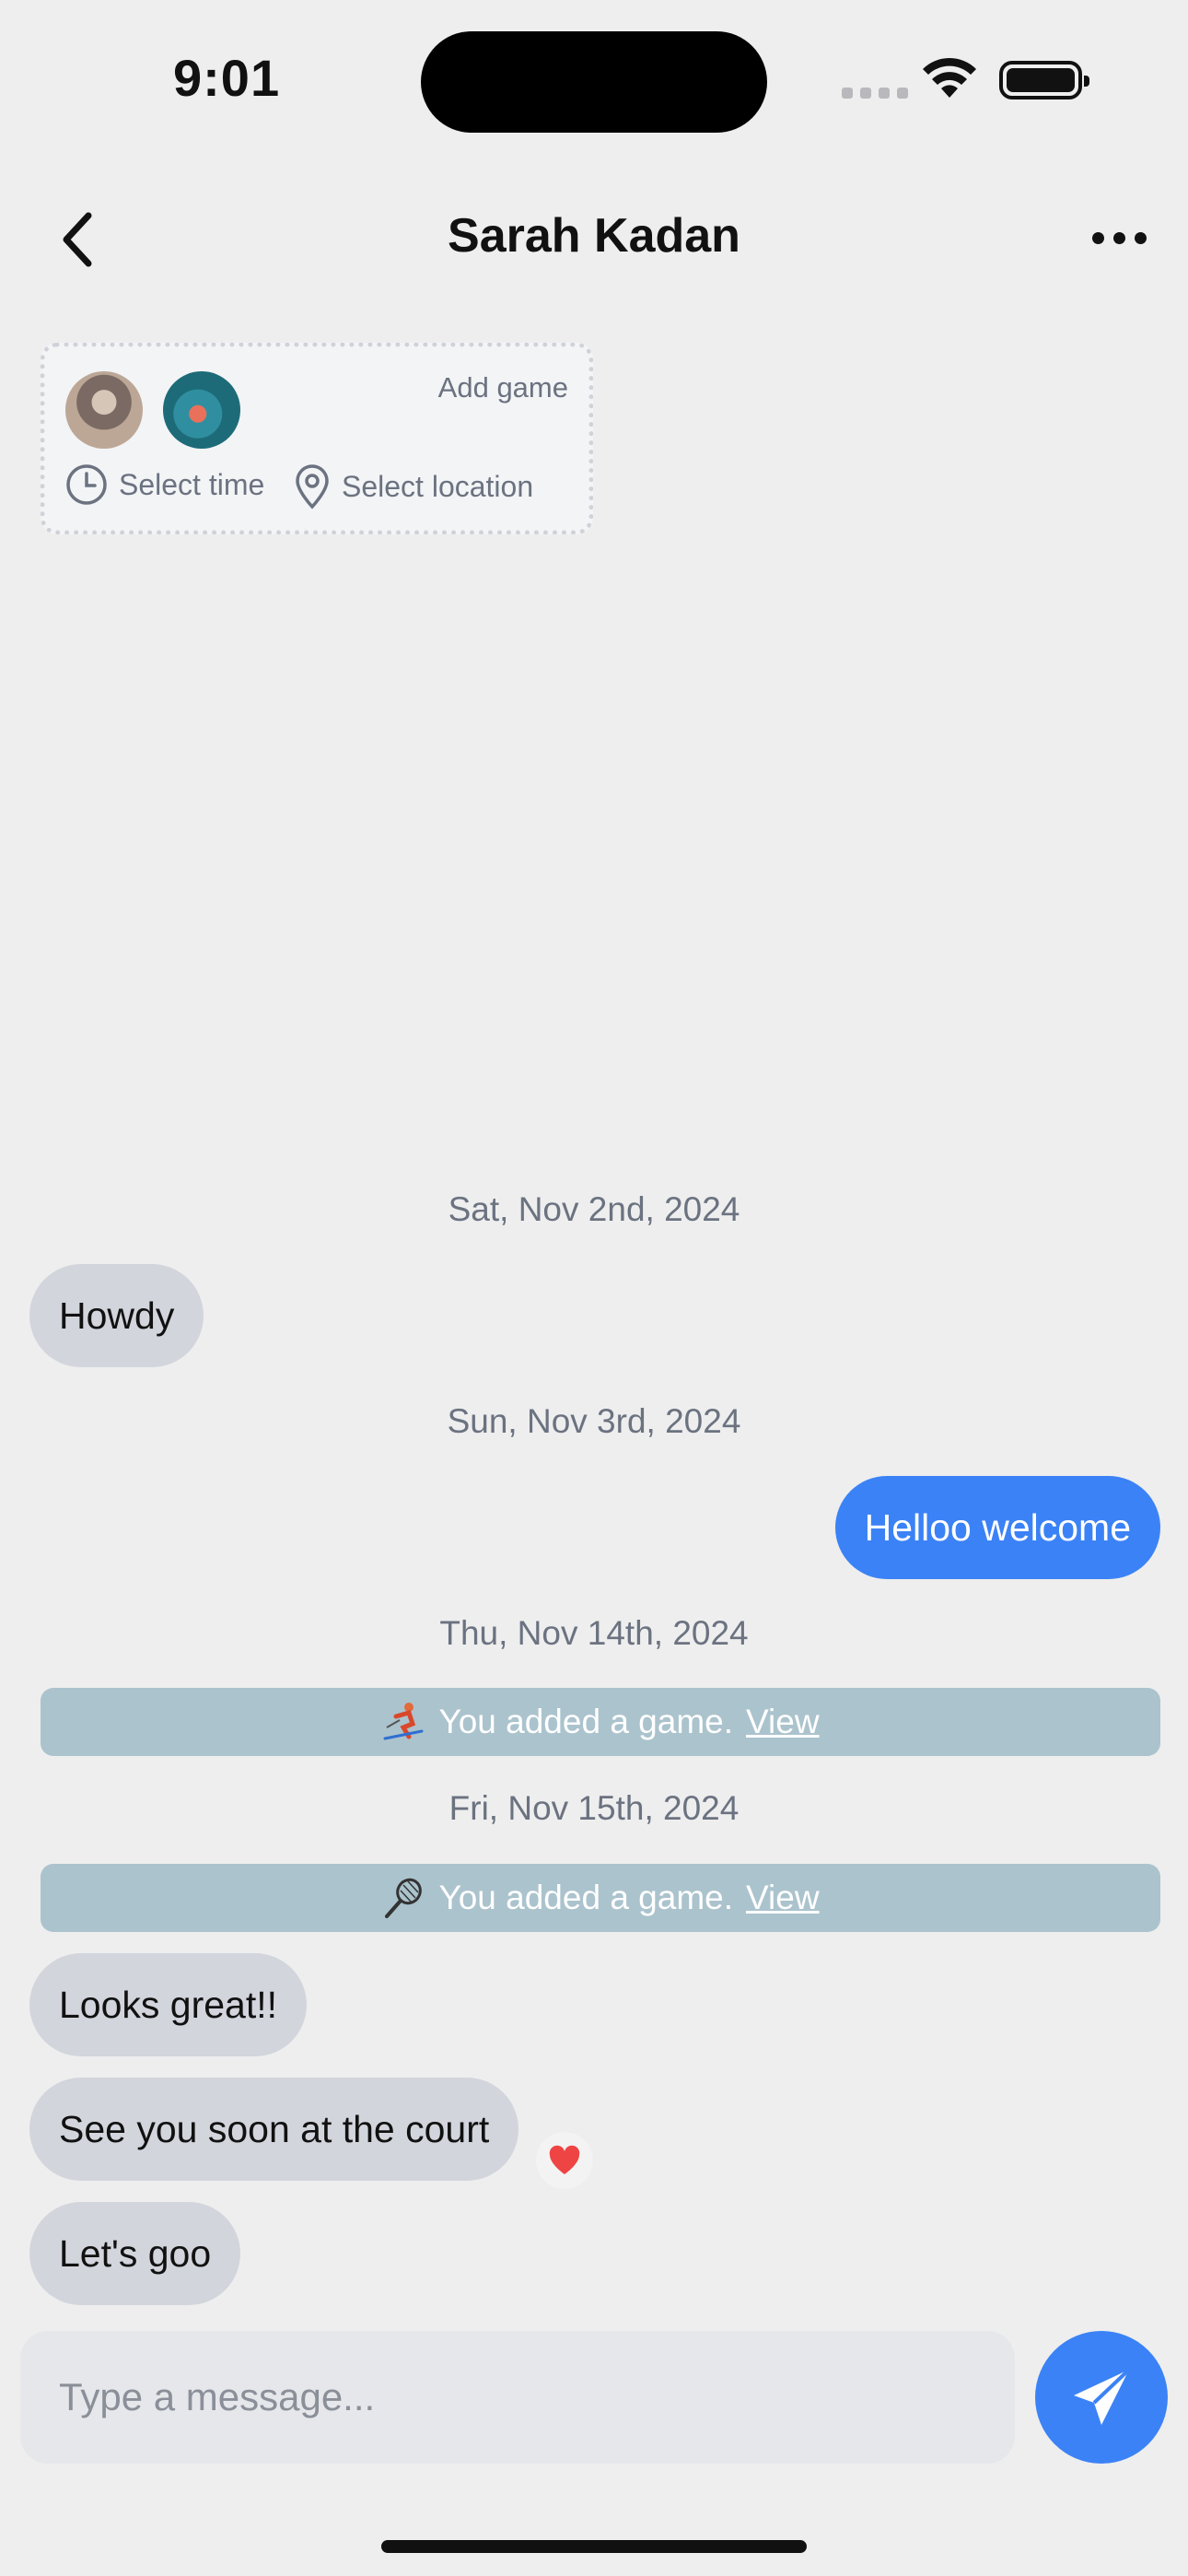 Image resolution: width=1188 pixels, height=2576 pixels. I want to click on wifi-icon, so click(949, 77).